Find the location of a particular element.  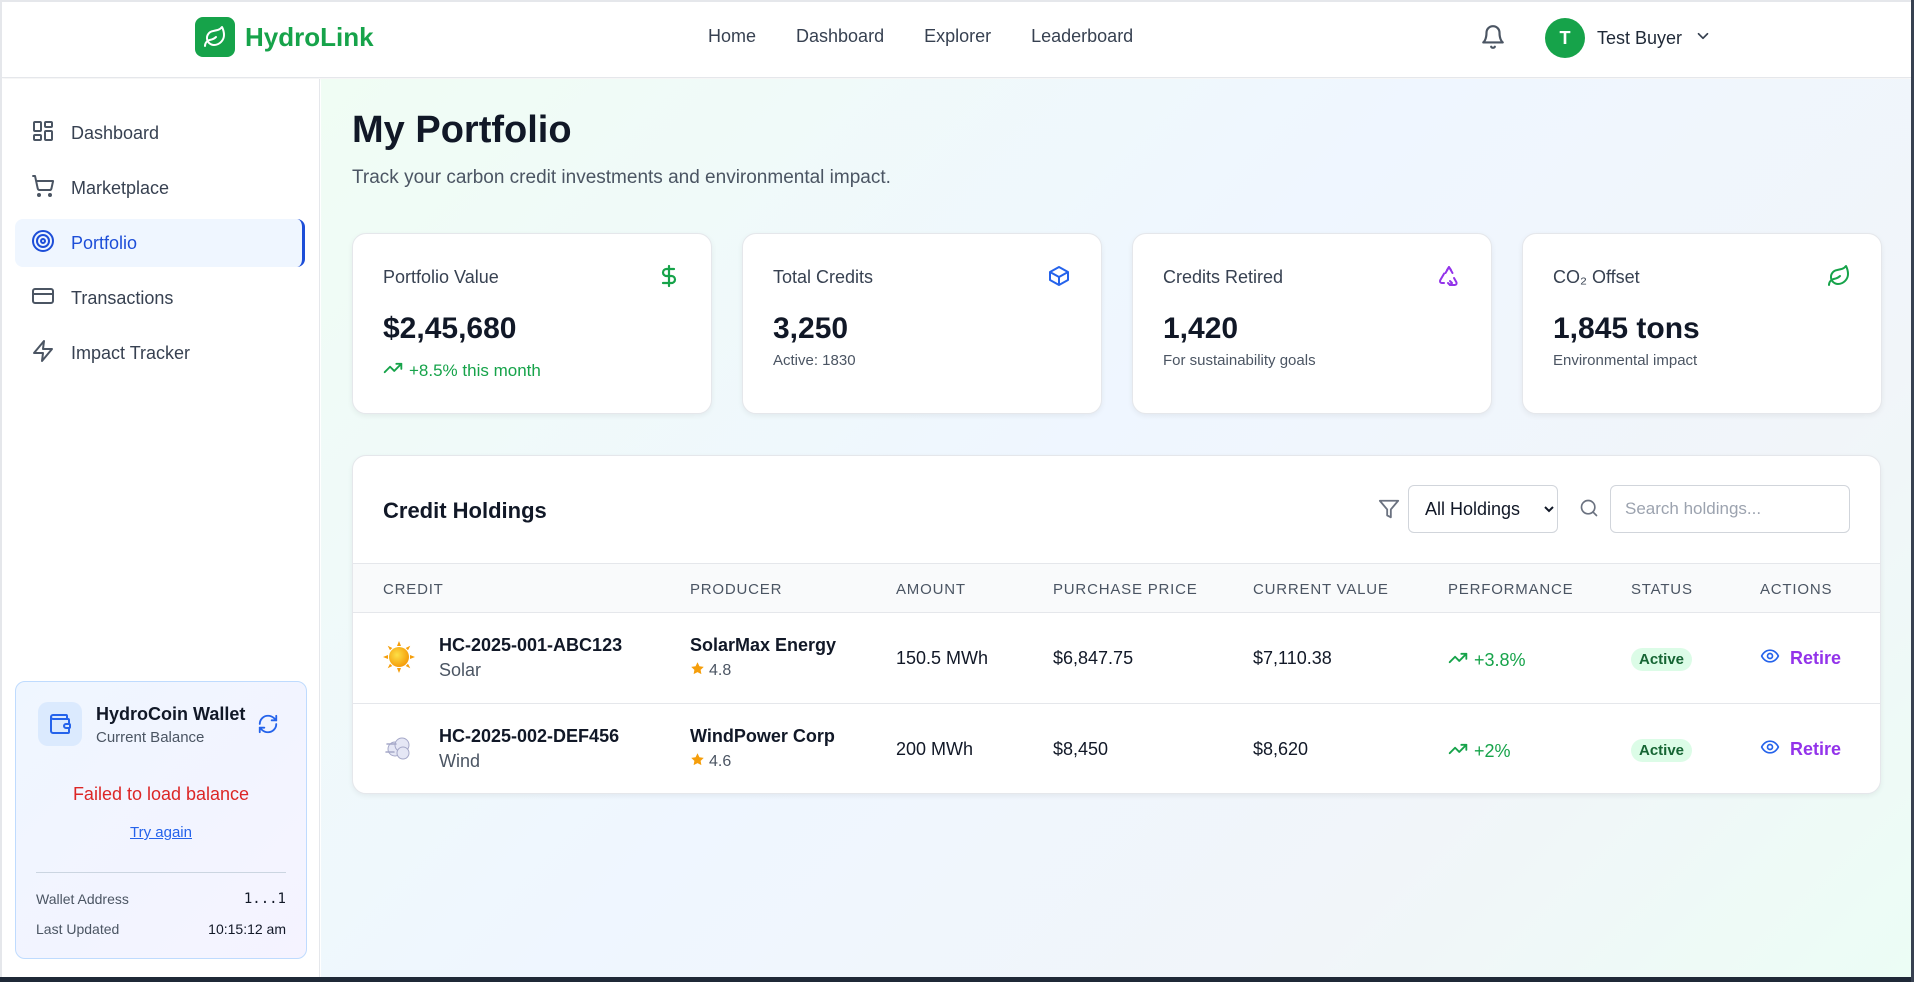

sun-icon is located at coordinates (399, 657).